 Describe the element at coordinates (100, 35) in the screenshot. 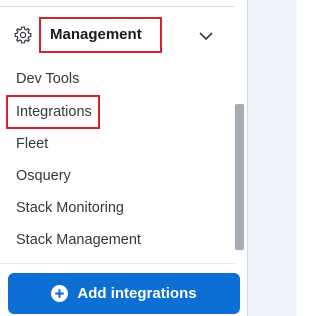

I see `management-group-title: Management` at that location.